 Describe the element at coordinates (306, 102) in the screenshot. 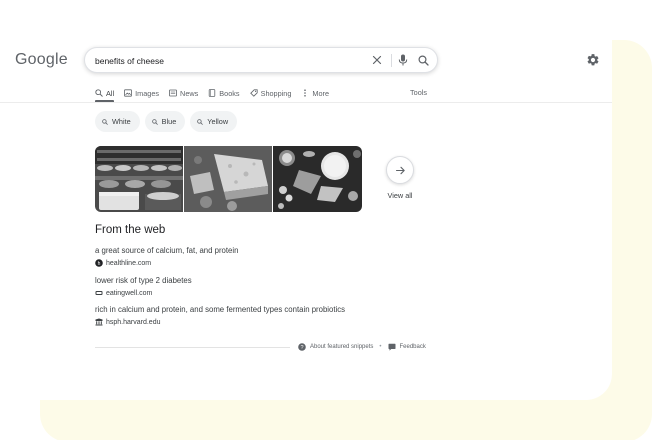

I see `tabs-divider` at that location.